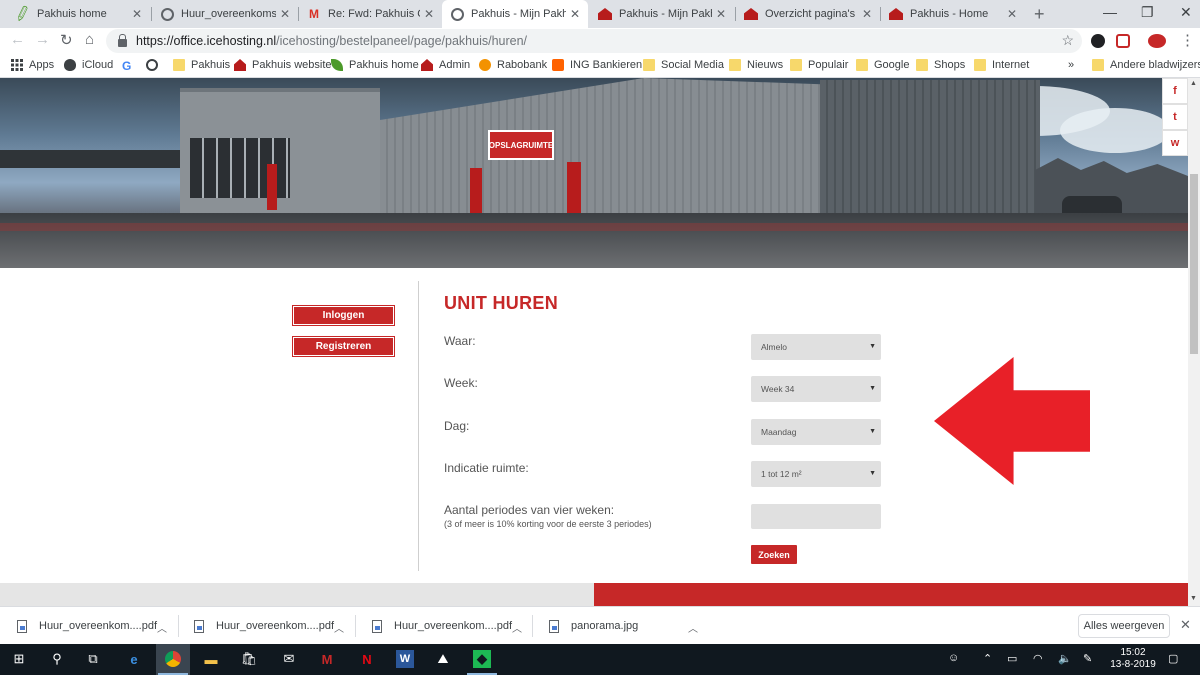  I want to click on extension-icon, so click(1098, 41).